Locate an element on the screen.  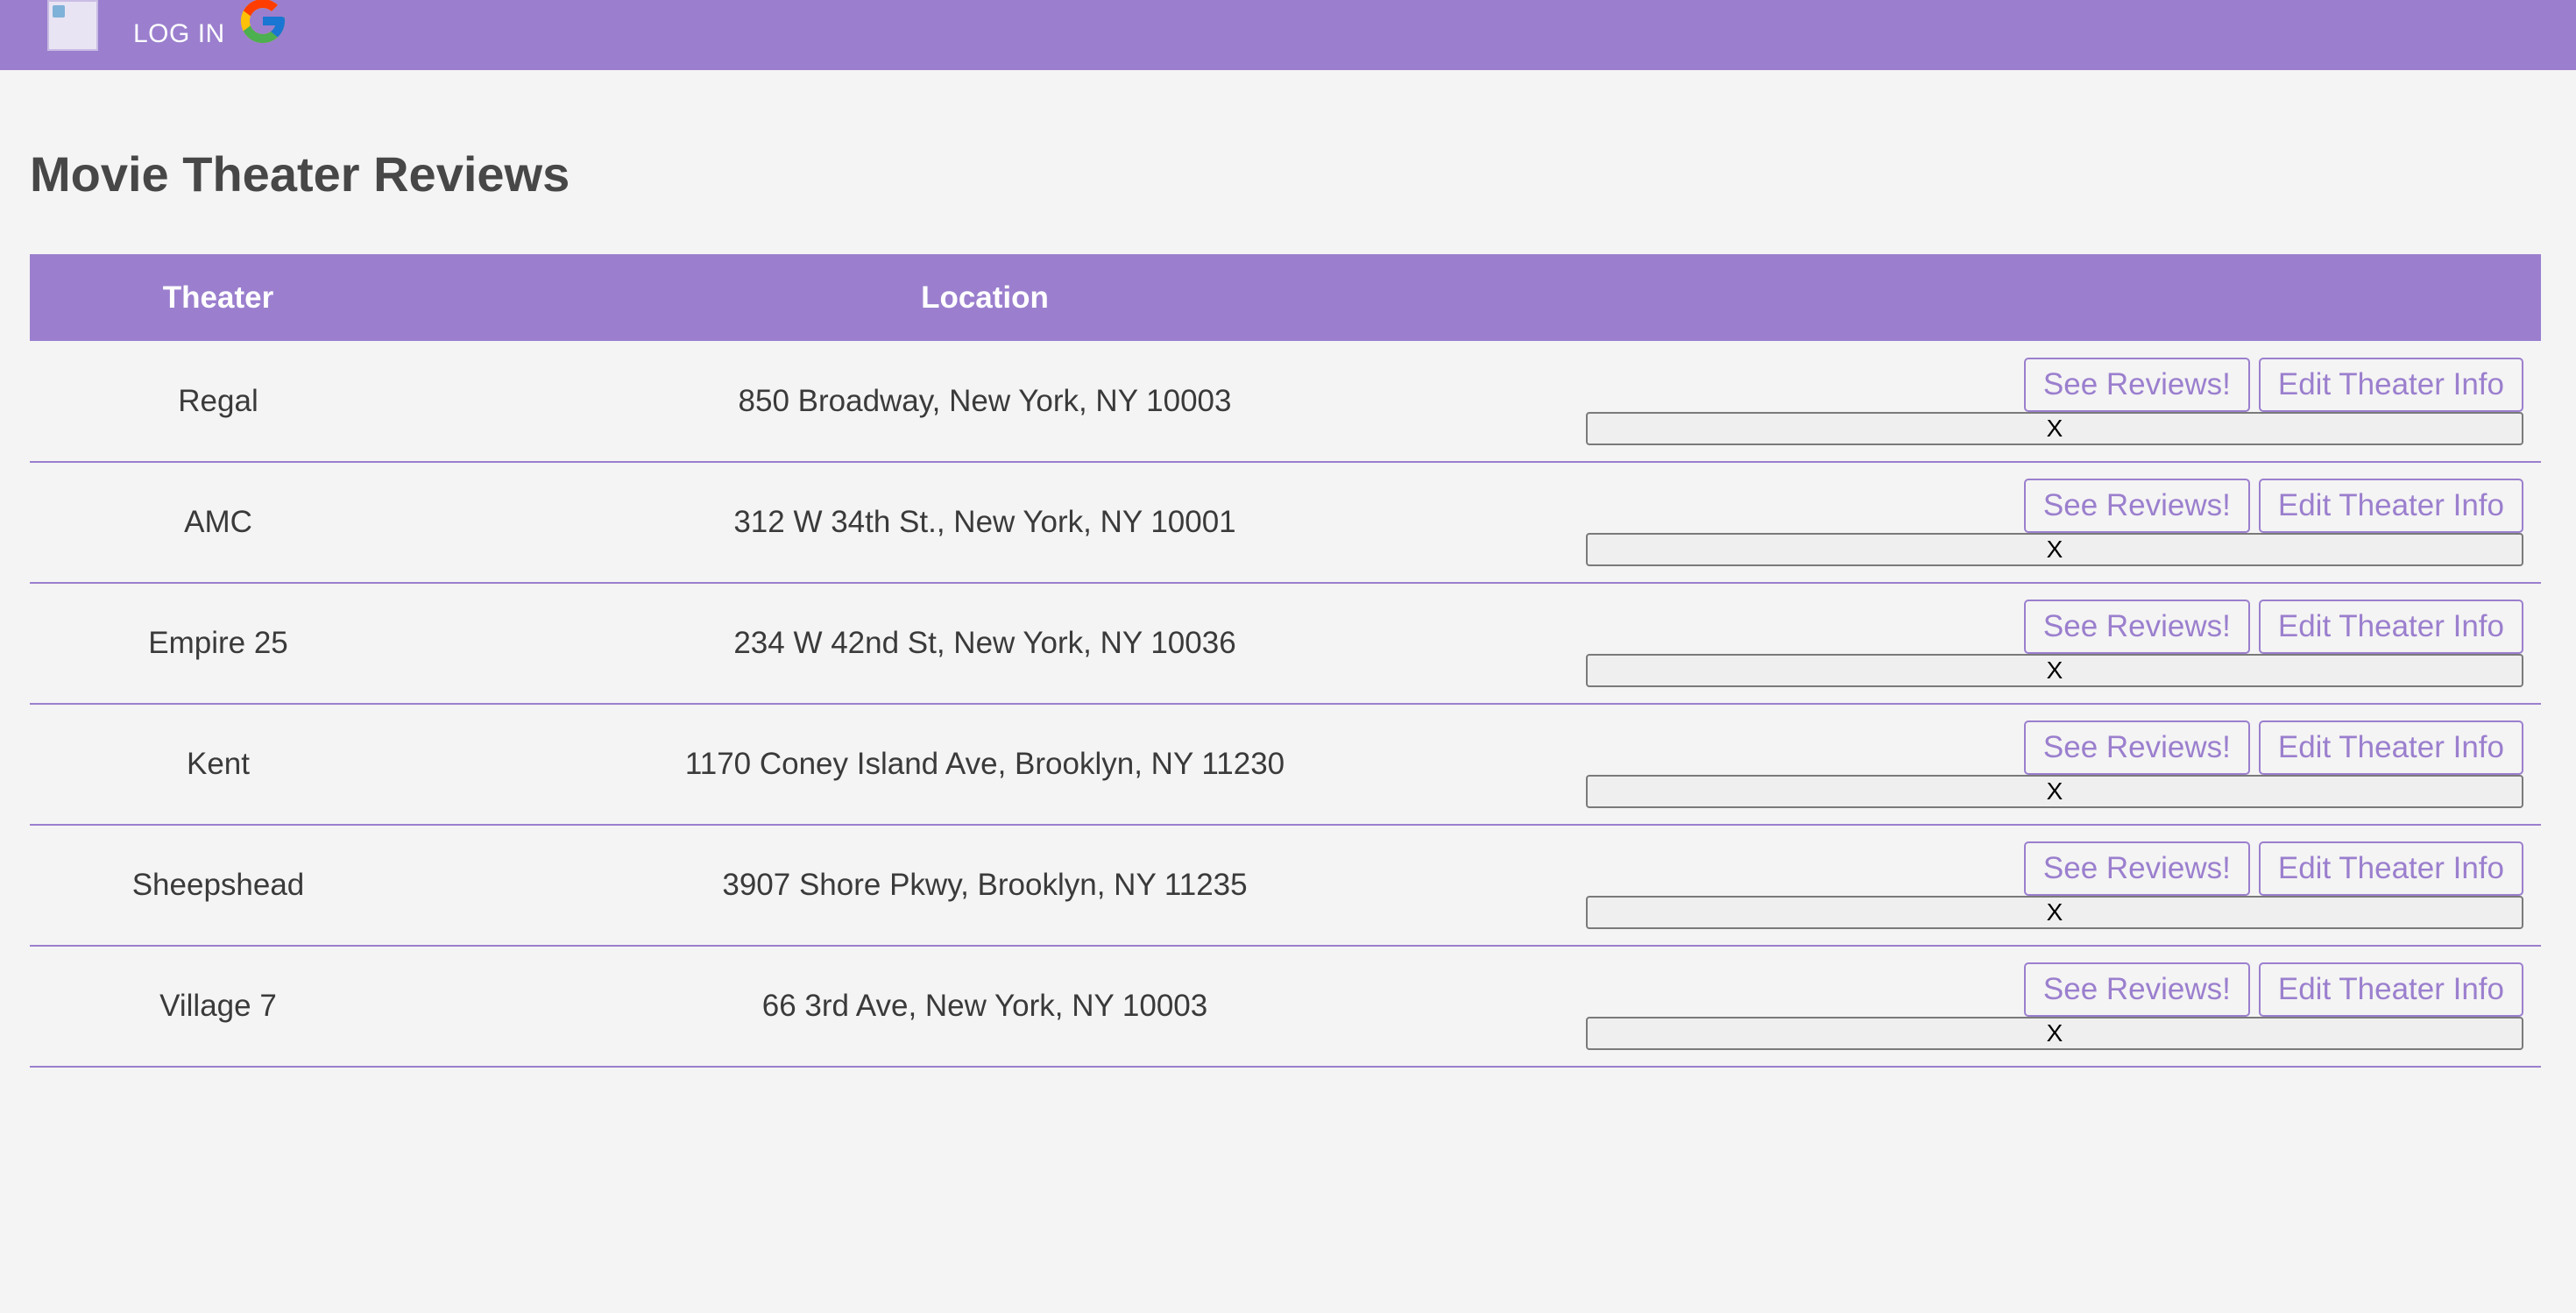
table-header-row: Theater Location is located at coordinates (1285, 297).